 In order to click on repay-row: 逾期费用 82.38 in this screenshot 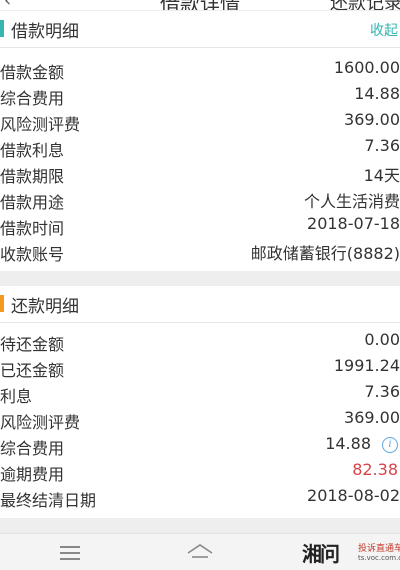, I will do `click(200, 471)`.